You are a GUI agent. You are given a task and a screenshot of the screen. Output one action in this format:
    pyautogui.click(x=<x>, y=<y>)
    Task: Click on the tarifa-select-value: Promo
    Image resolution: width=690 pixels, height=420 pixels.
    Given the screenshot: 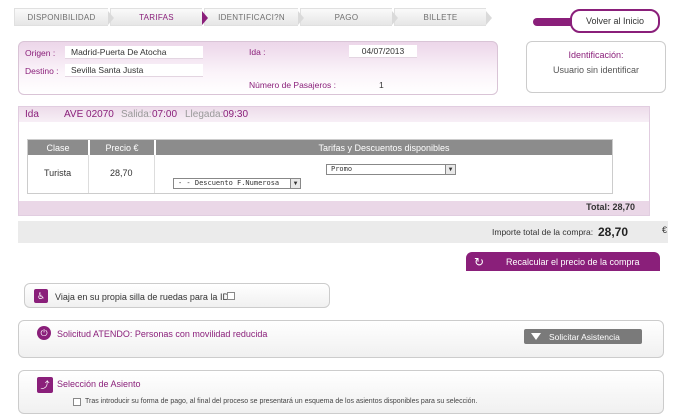 What is the action you would take?
    pyautogui.click(x=342, y=169)
    